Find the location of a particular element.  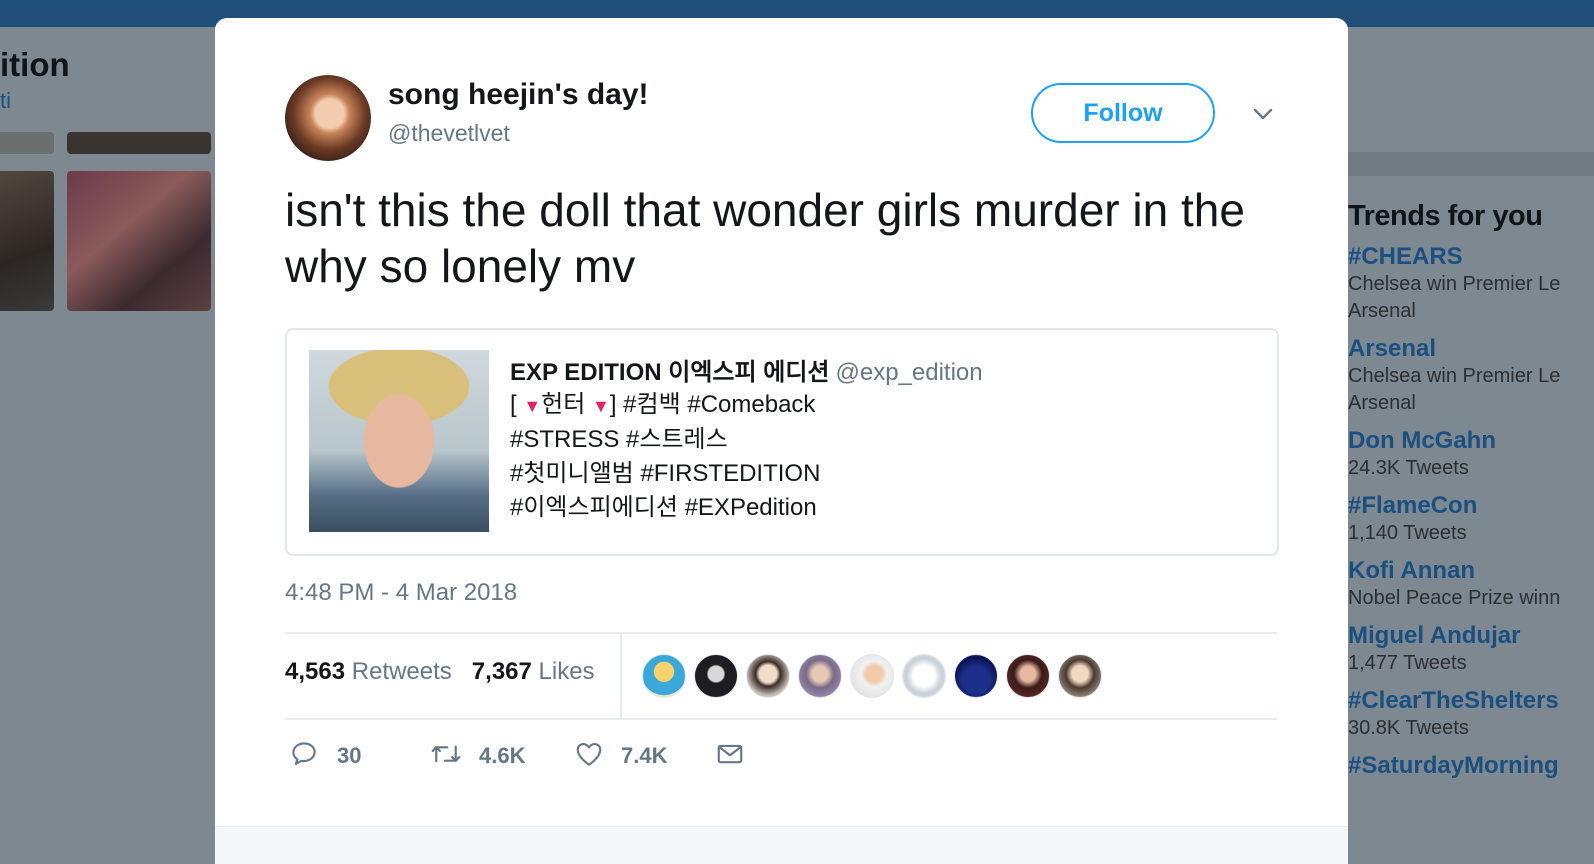

trends-title: Trends for you is located at coordinates (1445, 216).